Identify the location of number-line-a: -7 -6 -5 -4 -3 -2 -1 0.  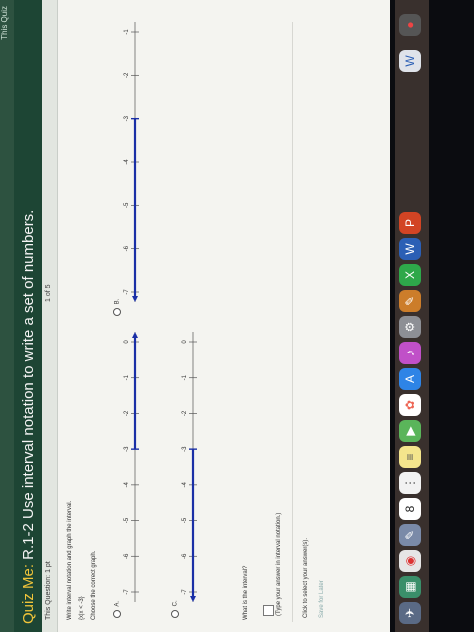
(131, 467).